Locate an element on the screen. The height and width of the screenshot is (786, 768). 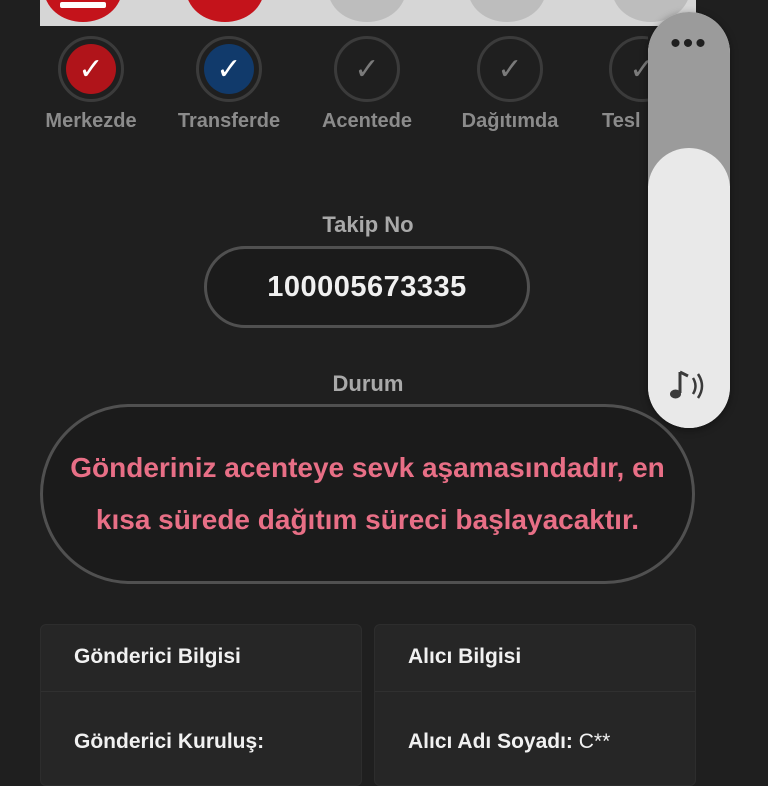
step-label: Merkezde is located at coordinates (91, 121).